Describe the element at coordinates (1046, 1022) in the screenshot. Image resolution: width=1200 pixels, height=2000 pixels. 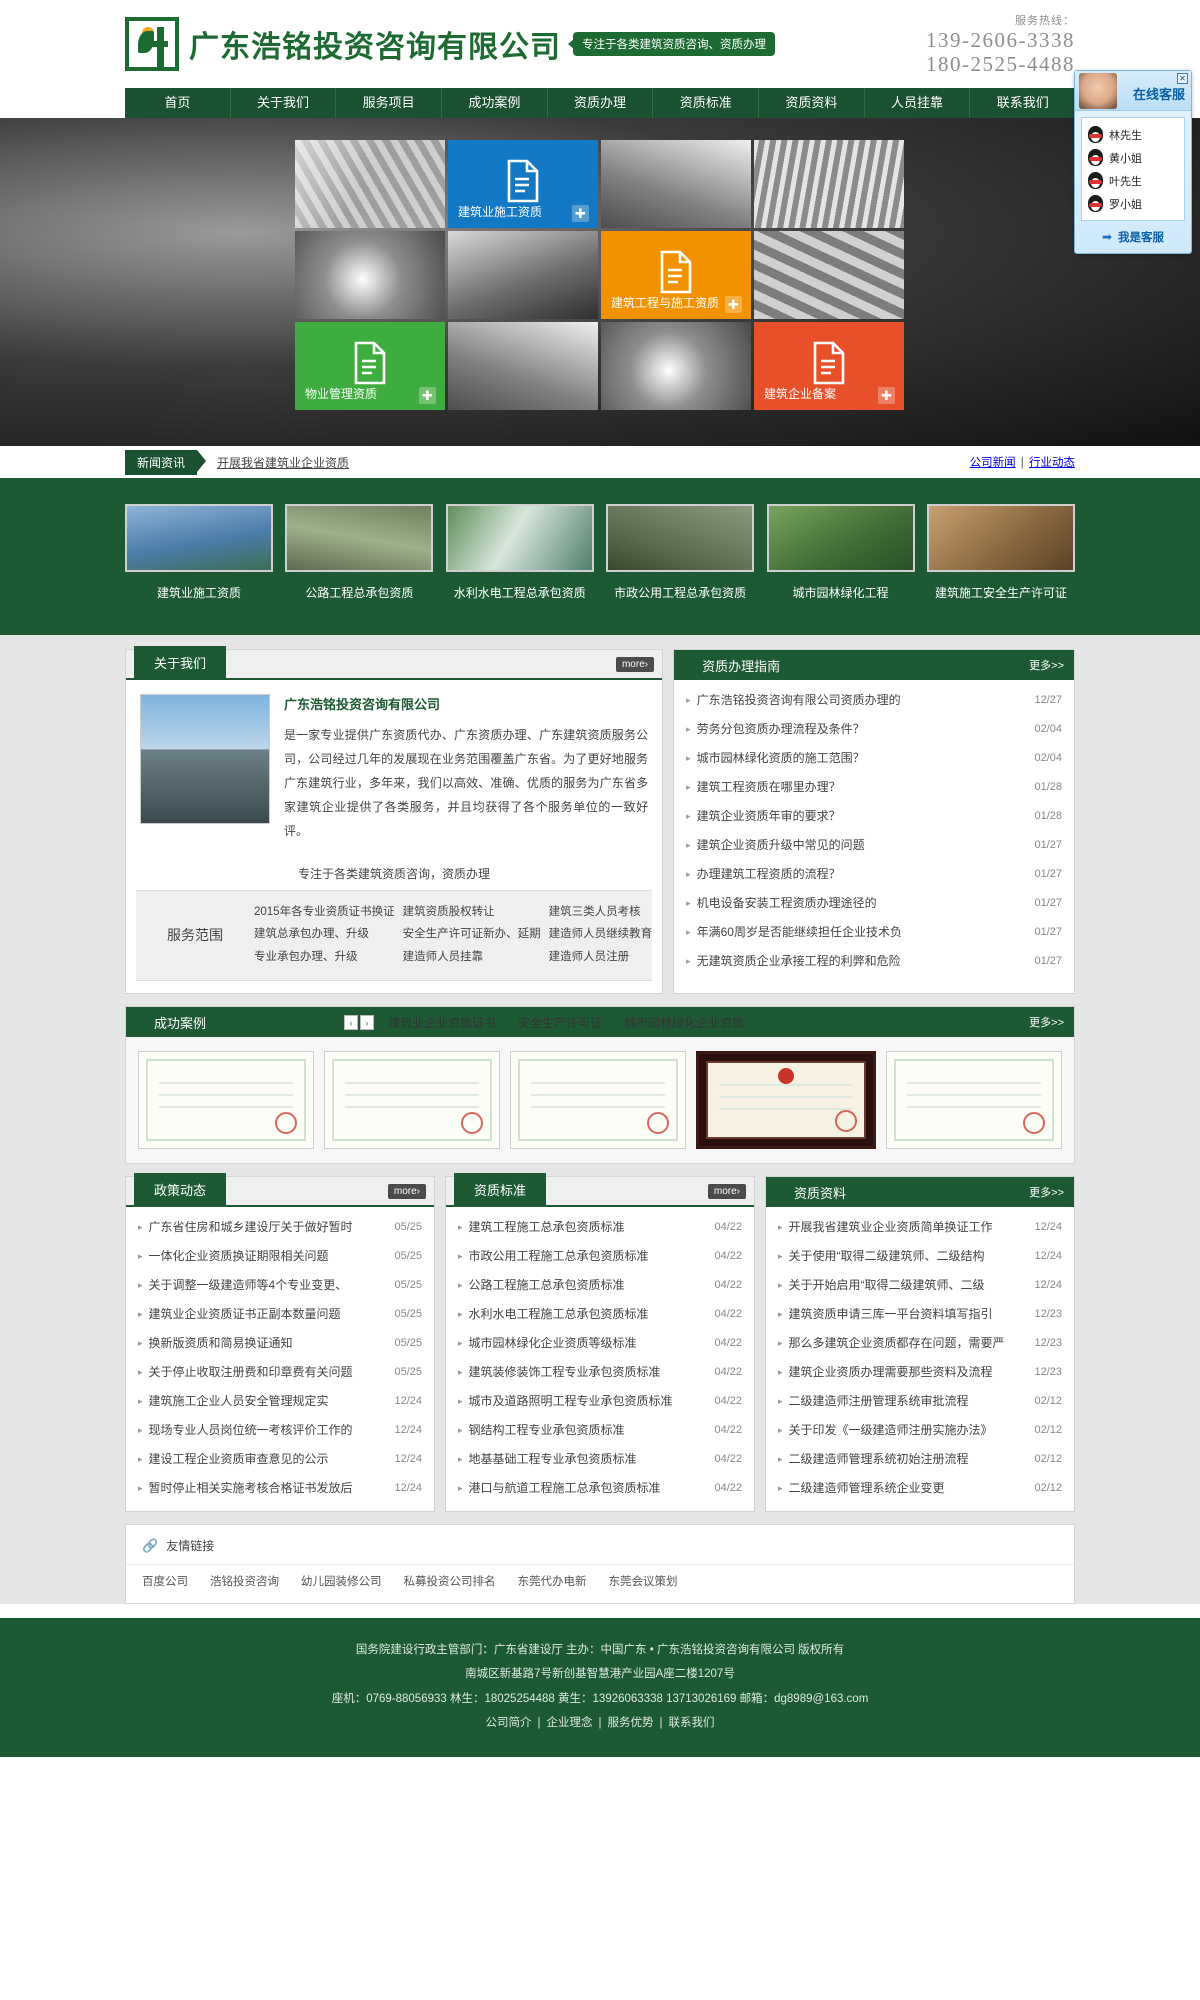
I see `cases-more-link: 更多>>` at that location.